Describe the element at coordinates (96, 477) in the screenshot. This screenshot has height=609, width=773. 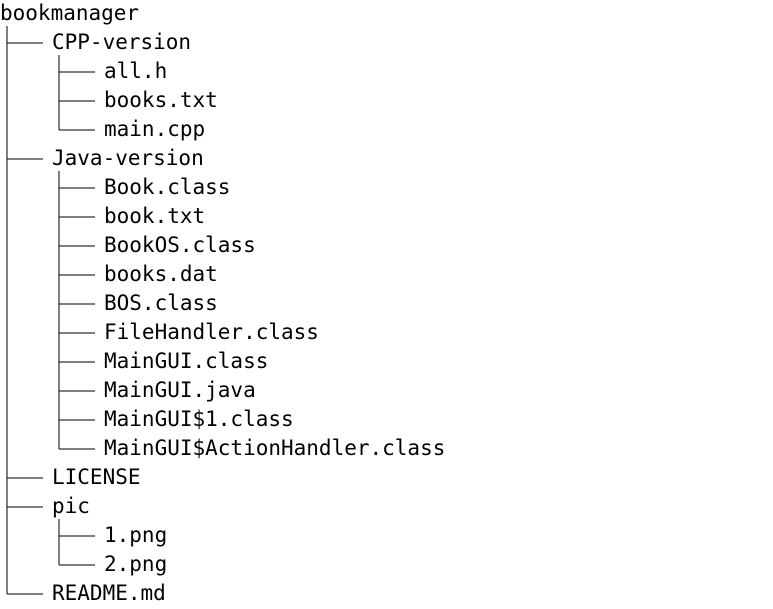
I see `tree-item-label: LICENSE` at that location.